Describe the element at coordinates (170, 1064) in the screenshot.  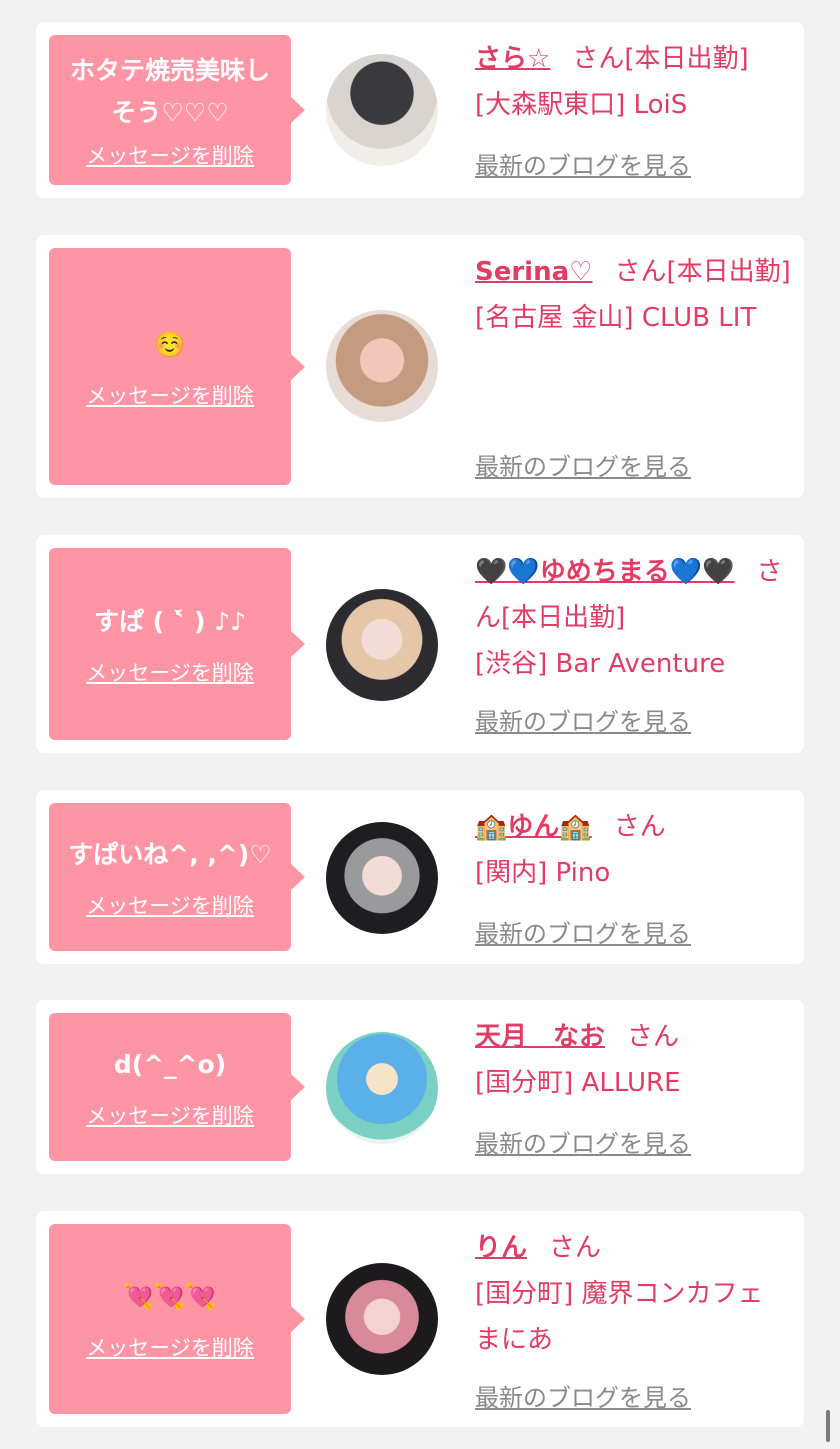
I see `message-text: d(^_^o)` at that location.